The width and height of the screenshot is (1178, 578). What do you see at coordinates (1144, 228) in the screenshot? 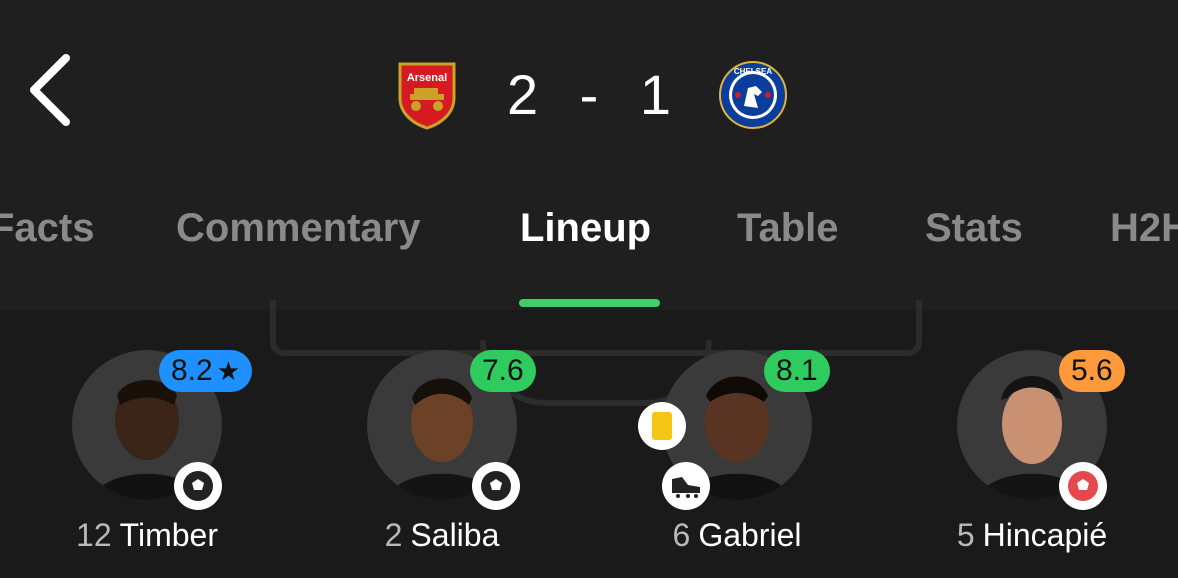
I see `tab-h2h: H2H` at bounding box center [1144, 228].